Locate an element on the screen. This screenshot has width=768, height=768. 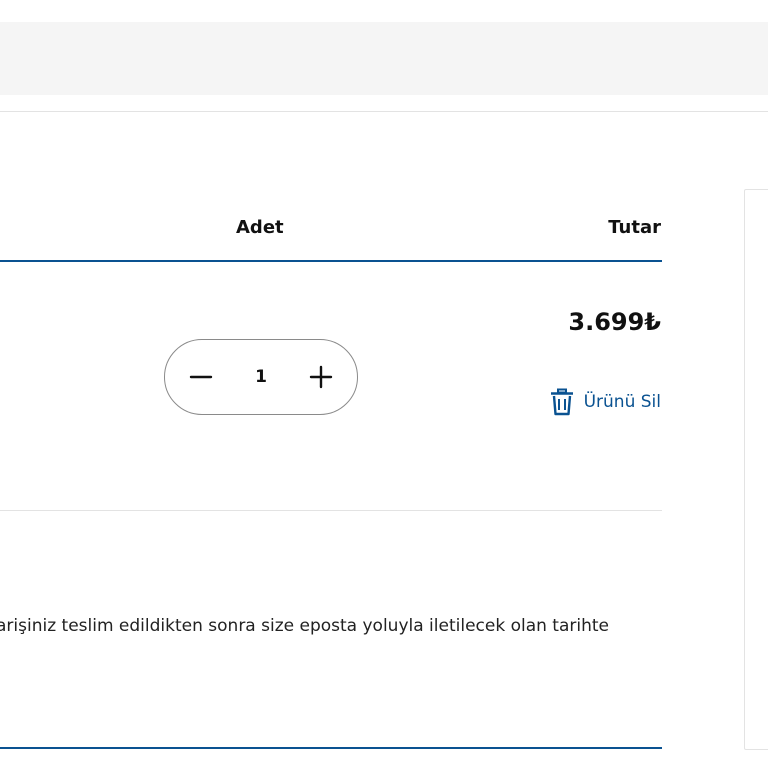
column-header-quantity: Adet is located at coordinates (260, 227).